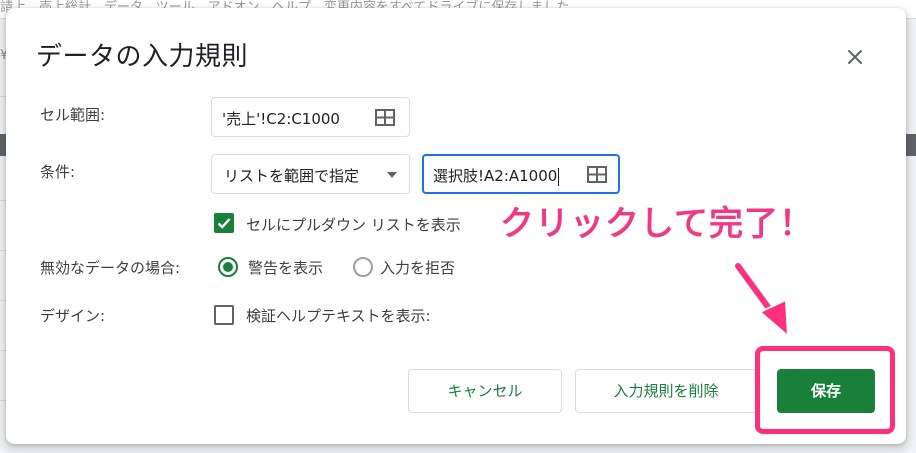 This screenshot has height=453, width=916. What do you see at coordinates (338, 316) in the screenshot?
I see `help-text-label: 検証ヘルプテキストを表示:` at bounding box center [338, 316].